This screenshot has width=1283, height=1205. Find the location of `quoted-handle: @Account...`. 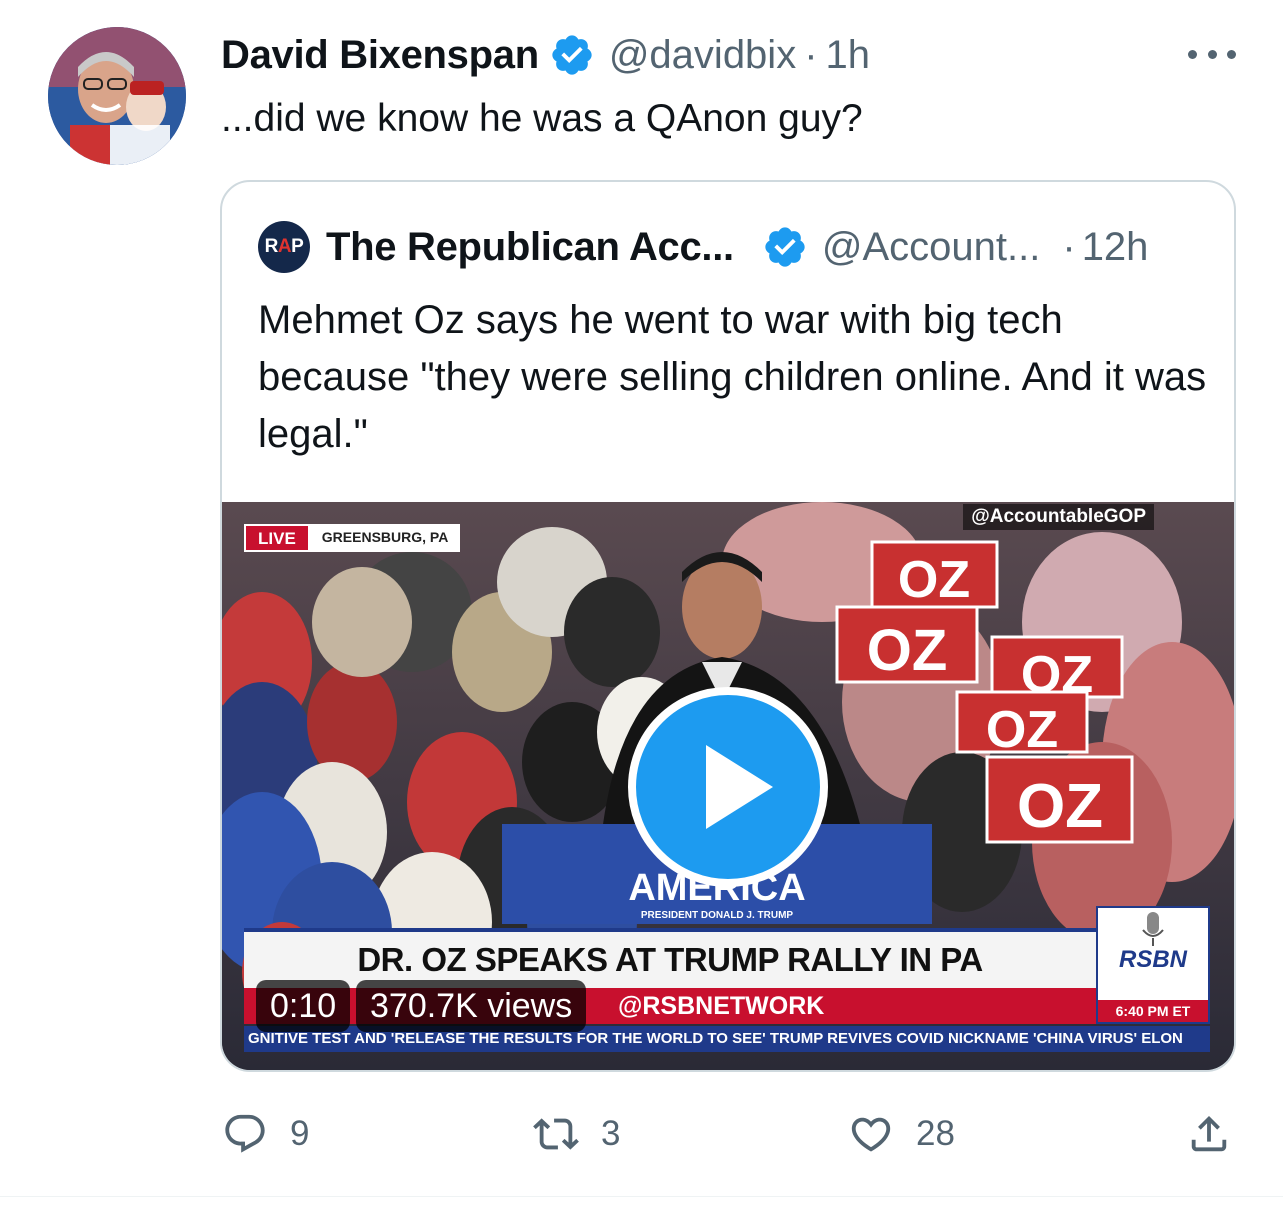

quoted-handle: @Account... is located at coordinates (931, 247).